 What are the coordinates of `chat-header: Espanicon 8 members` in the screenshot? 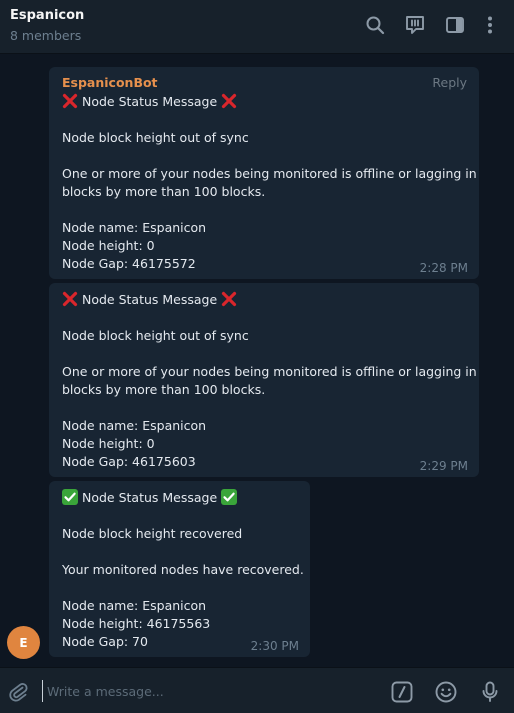 It's located at (257, 27).